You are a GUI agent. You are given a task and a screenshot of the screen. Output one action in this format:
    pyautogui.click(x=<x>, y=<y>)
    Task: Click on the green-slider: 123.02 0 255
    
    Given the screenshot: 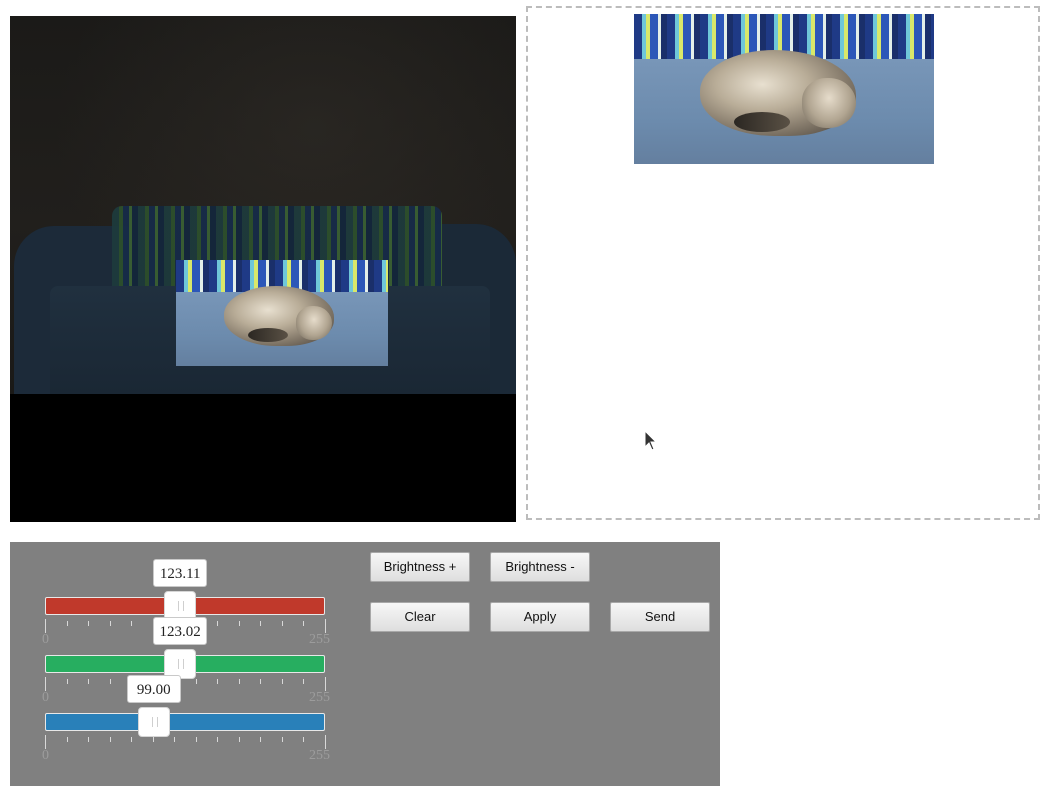 What is the action you would take?
    pyautogui.click(x=186, y=661)
    